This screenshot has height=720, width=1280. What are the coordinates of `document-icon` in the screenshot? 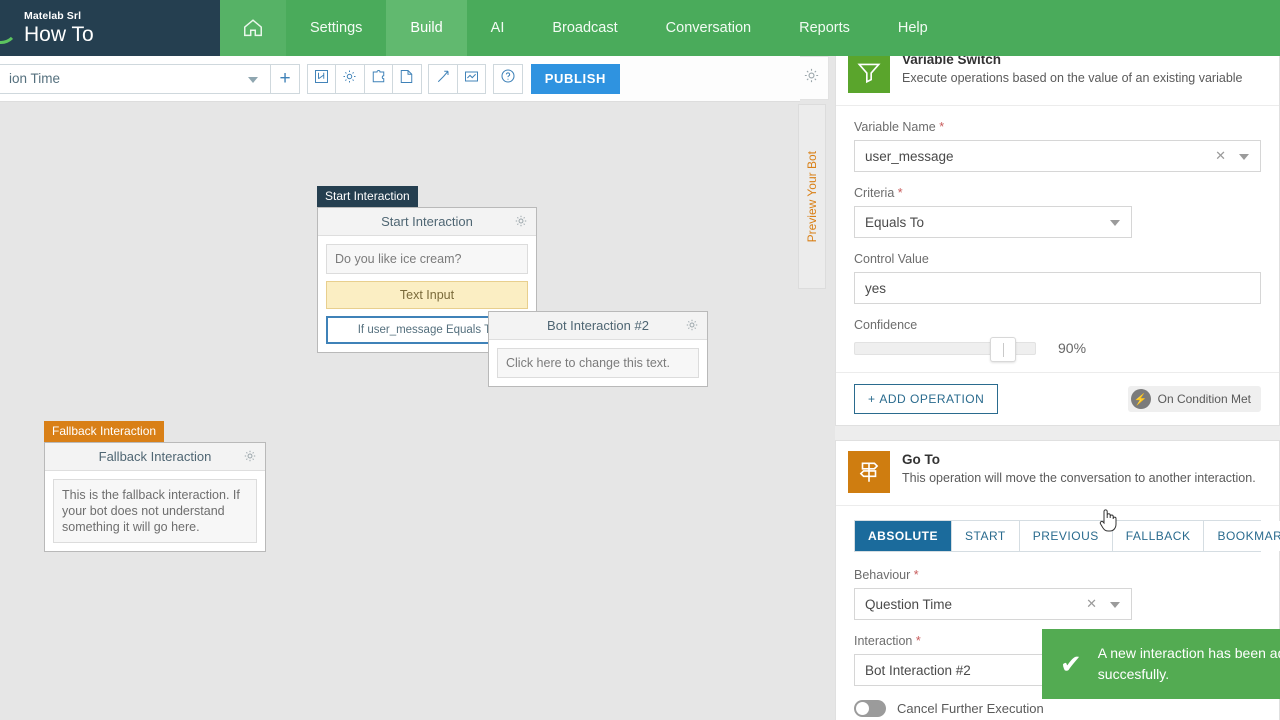 It's located at (406, 79).